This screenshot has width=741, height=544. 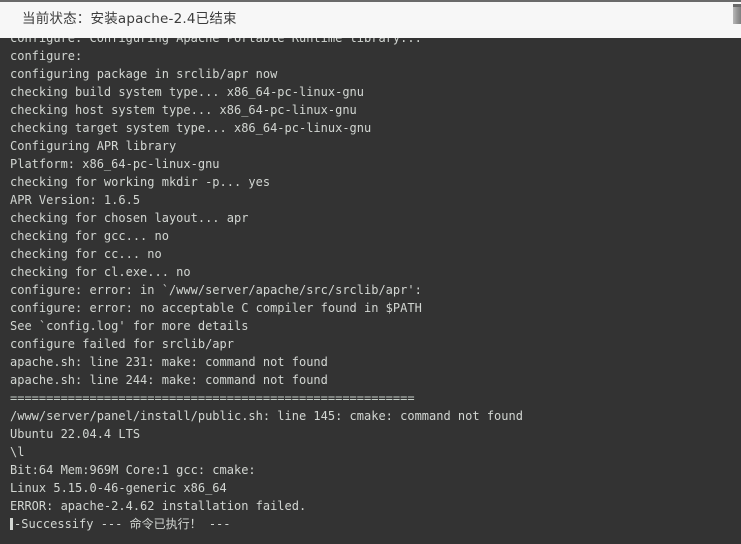 I want to click on terminal-line: checking for working mkdir -p... yes, so click(x=140, y=182).